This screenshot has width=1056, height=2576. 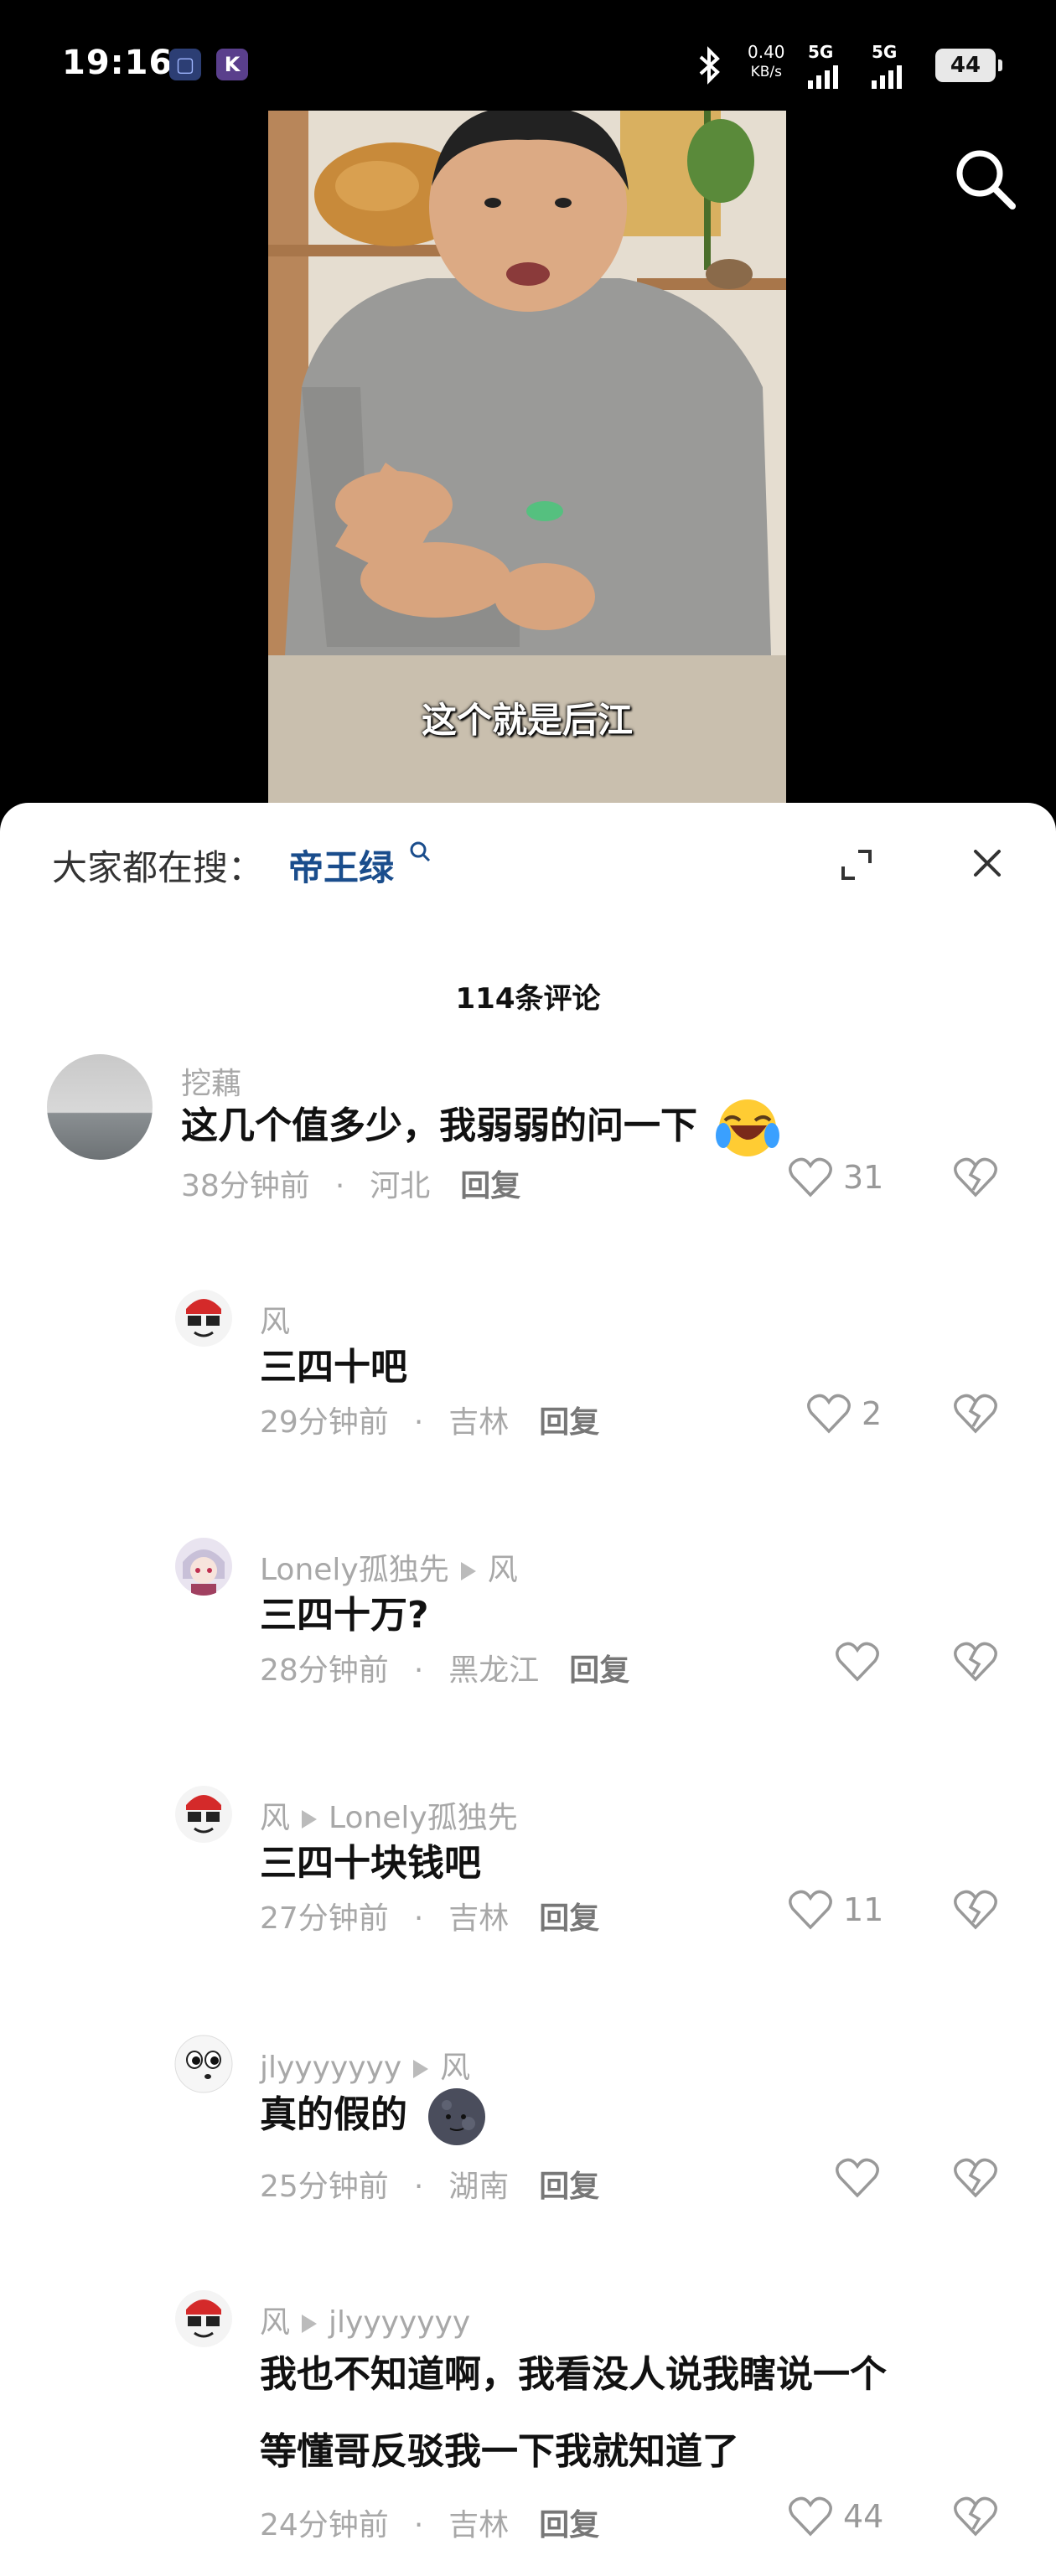 I want to click on like-button: 11, so click(x=835, y=1910).